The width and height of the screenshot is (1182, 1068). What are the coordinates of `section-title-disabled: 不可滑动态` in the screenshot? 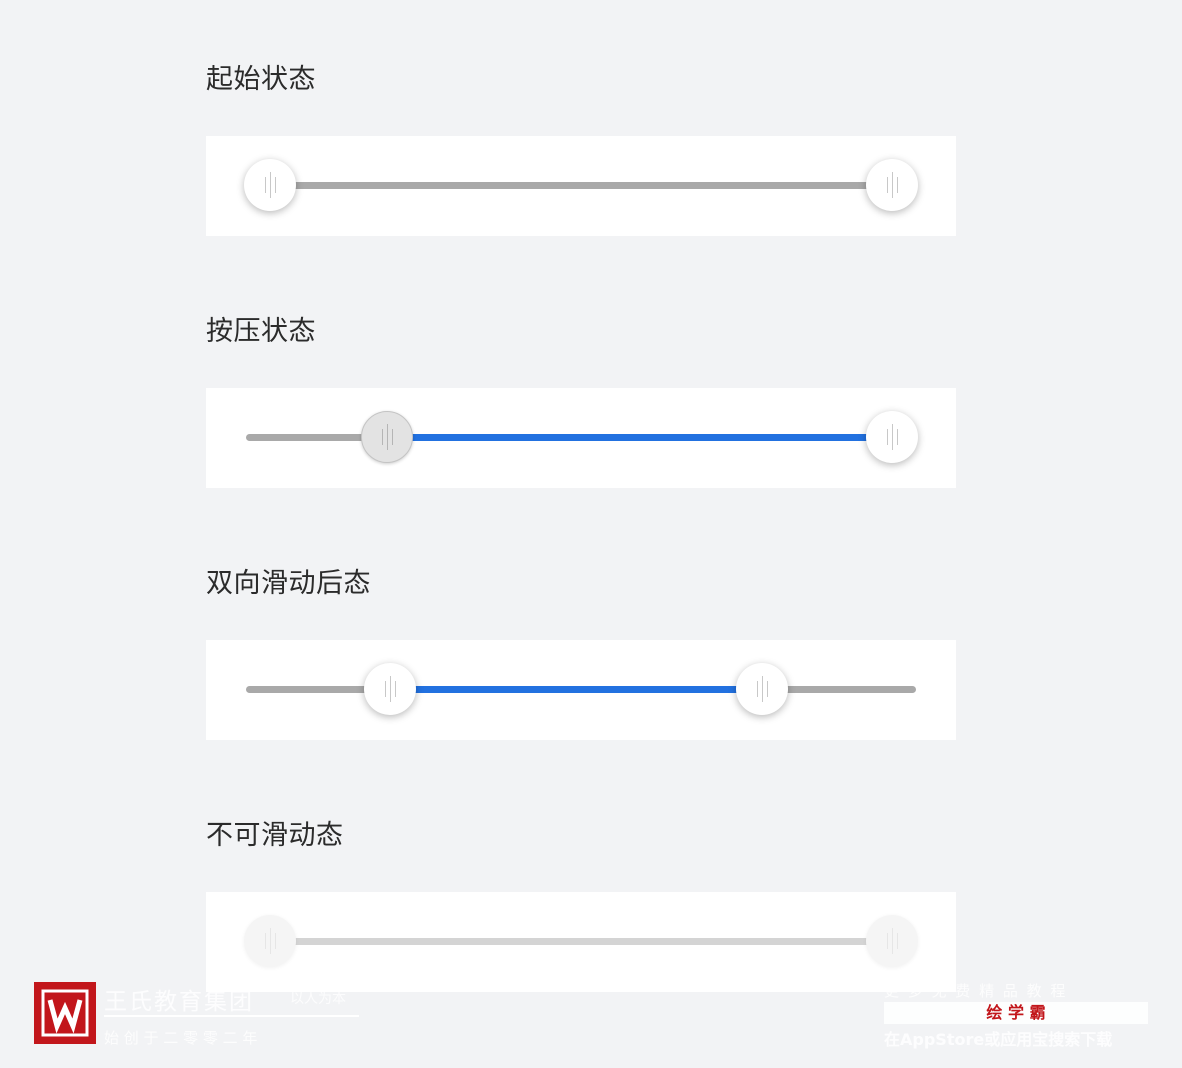 It's located at (275, 835).